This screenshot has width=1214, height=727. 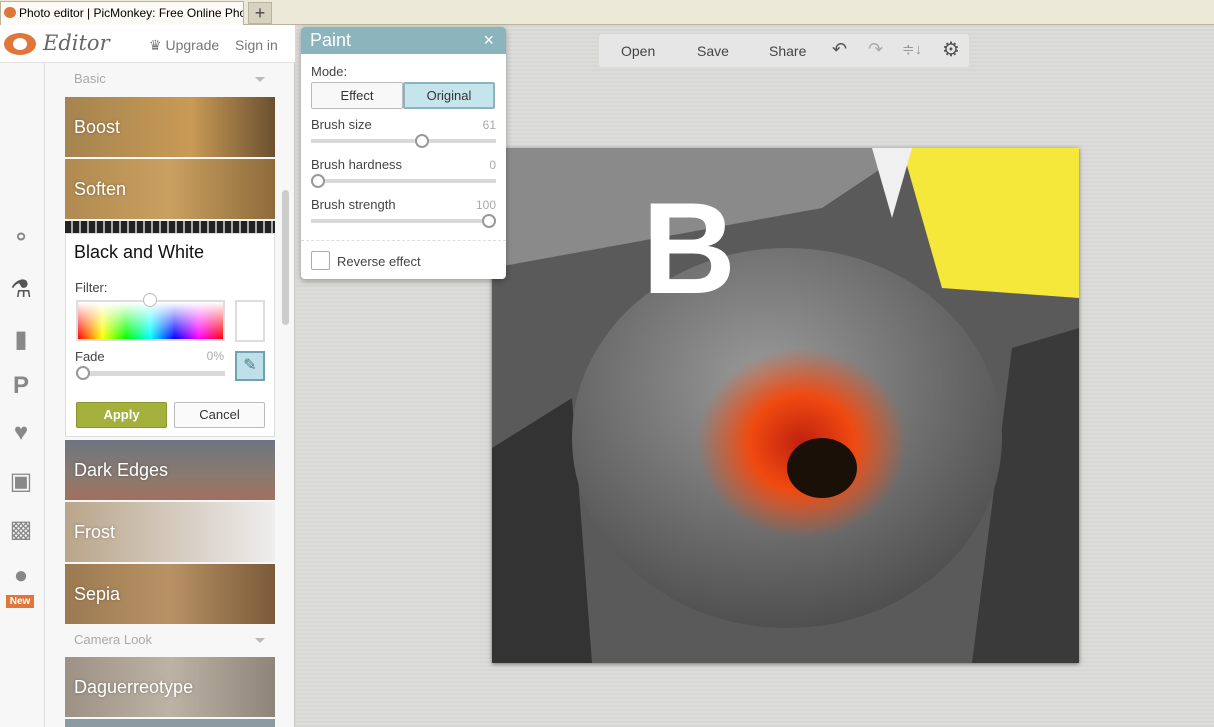 What do you see at coordinates (449, 95) in the screenshot?
I see `mode-original-button: Original` at bounding box center [449, 95].